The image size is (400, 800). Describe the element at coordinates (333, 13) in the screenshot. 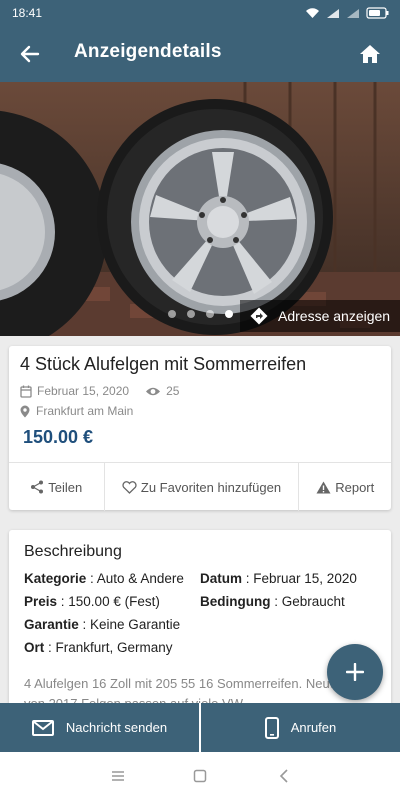

I see `signal-icon` at that location.